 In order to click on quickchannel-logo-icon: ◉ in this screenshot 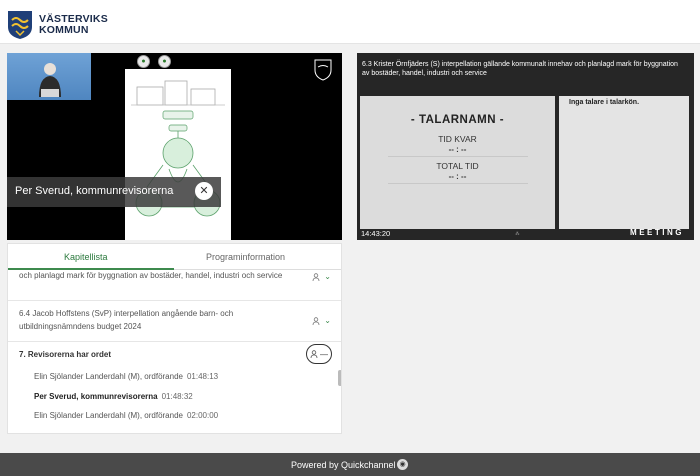, I will do `click(402, 464)`.